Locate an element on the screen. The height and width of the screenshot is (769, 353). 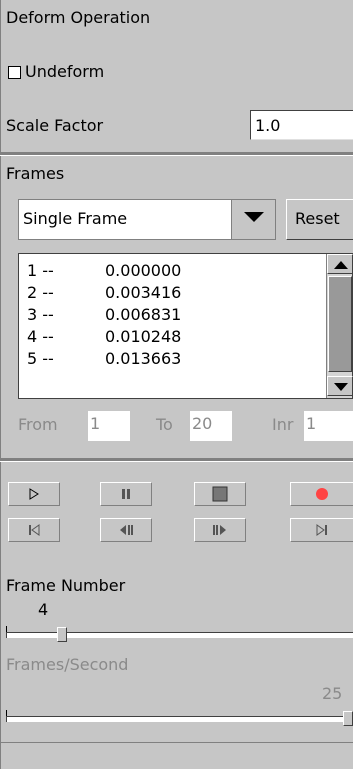
scroll-up-button is located at coordinates (340, 264).